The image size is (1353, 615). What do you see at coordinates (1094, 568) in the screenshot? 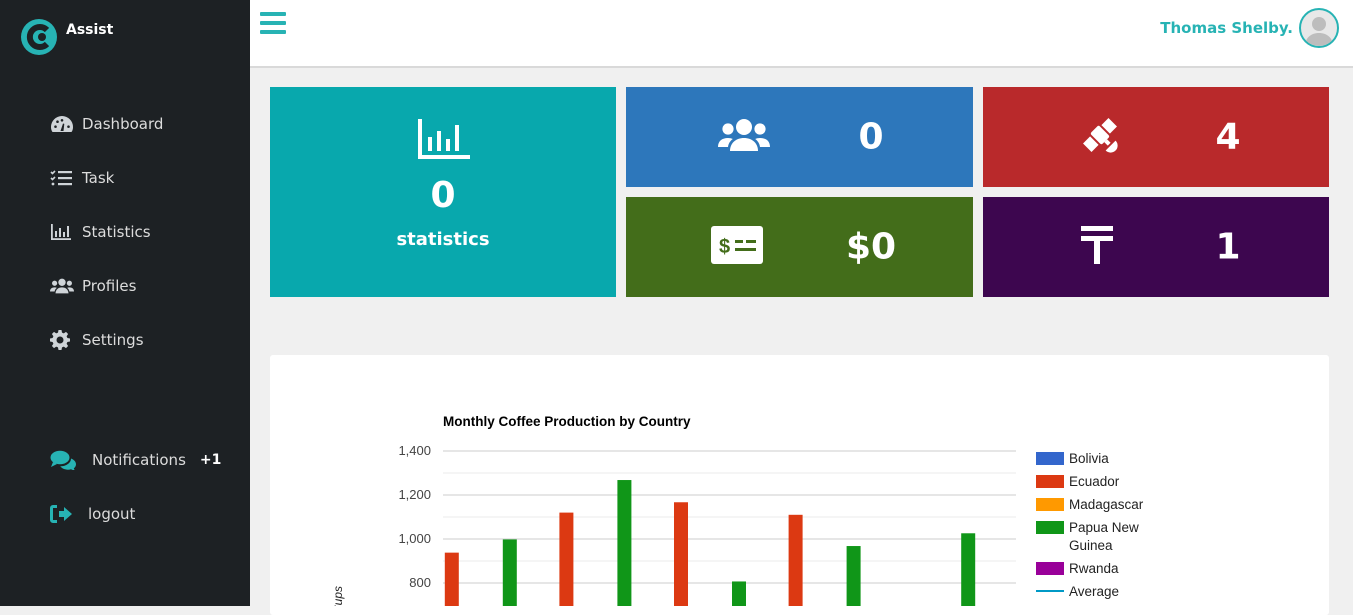
I see `legend-label: Rwanda` at bounding box center [1094, 568].